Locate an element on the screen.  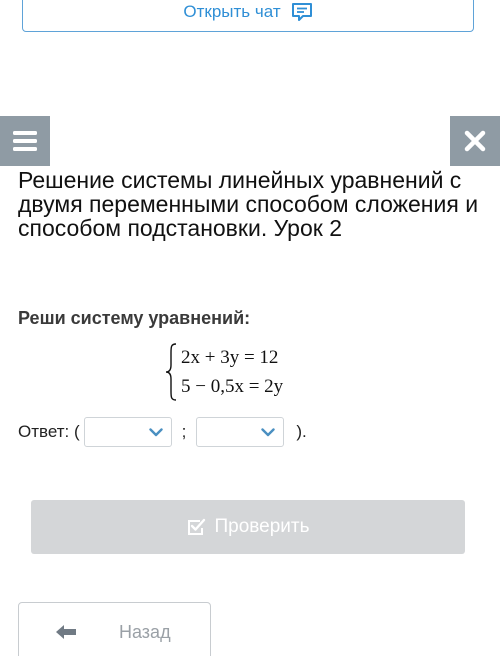
hamburger-menu-icon is located at coordinates (25, 141).